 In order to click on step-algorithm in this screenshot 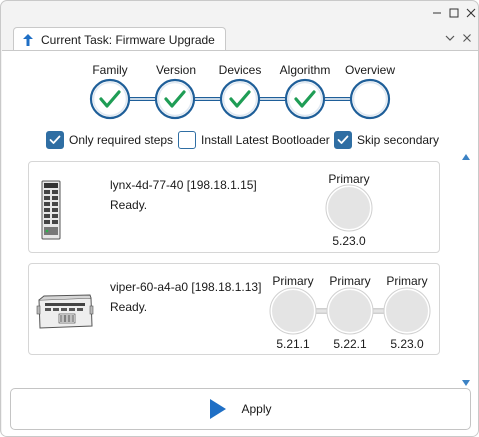, I will do `click(305, 99)`.